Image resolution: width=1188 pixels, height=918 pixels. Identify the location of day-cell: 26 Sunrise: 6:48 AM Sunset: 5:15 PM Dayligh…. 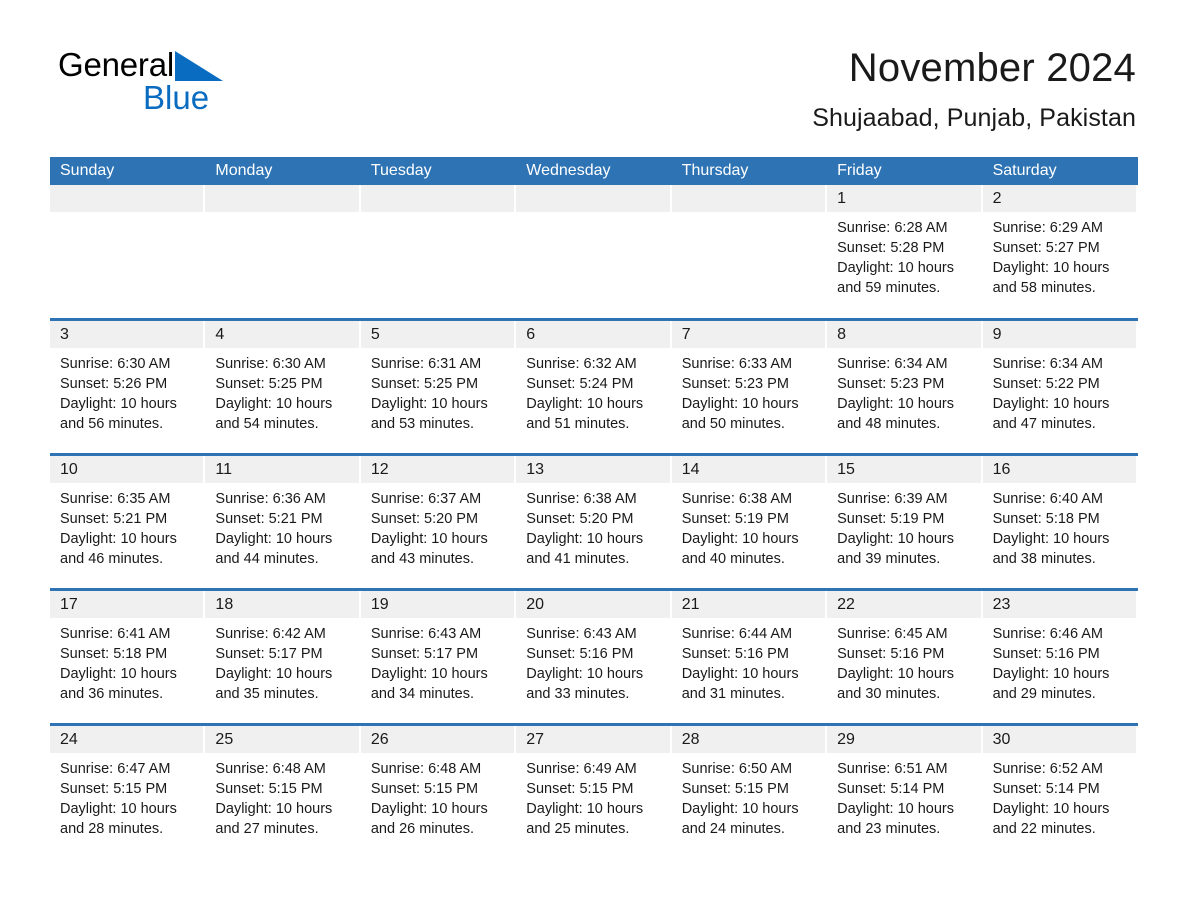
(438, 792).